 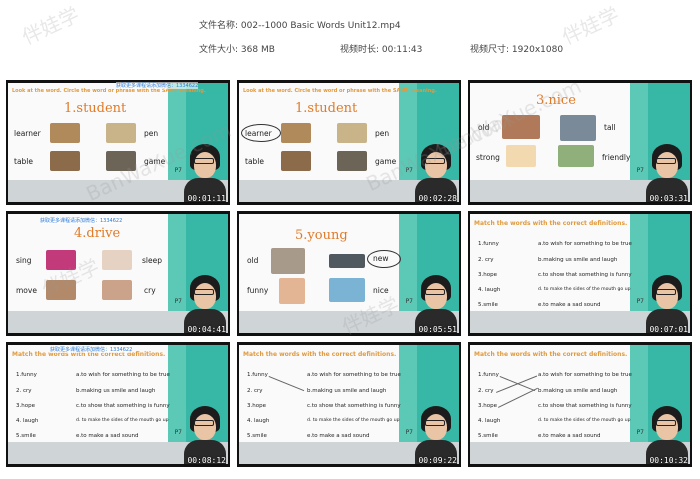 I want to click on timestamp: 00:04:41, so click(x=206, y=329).